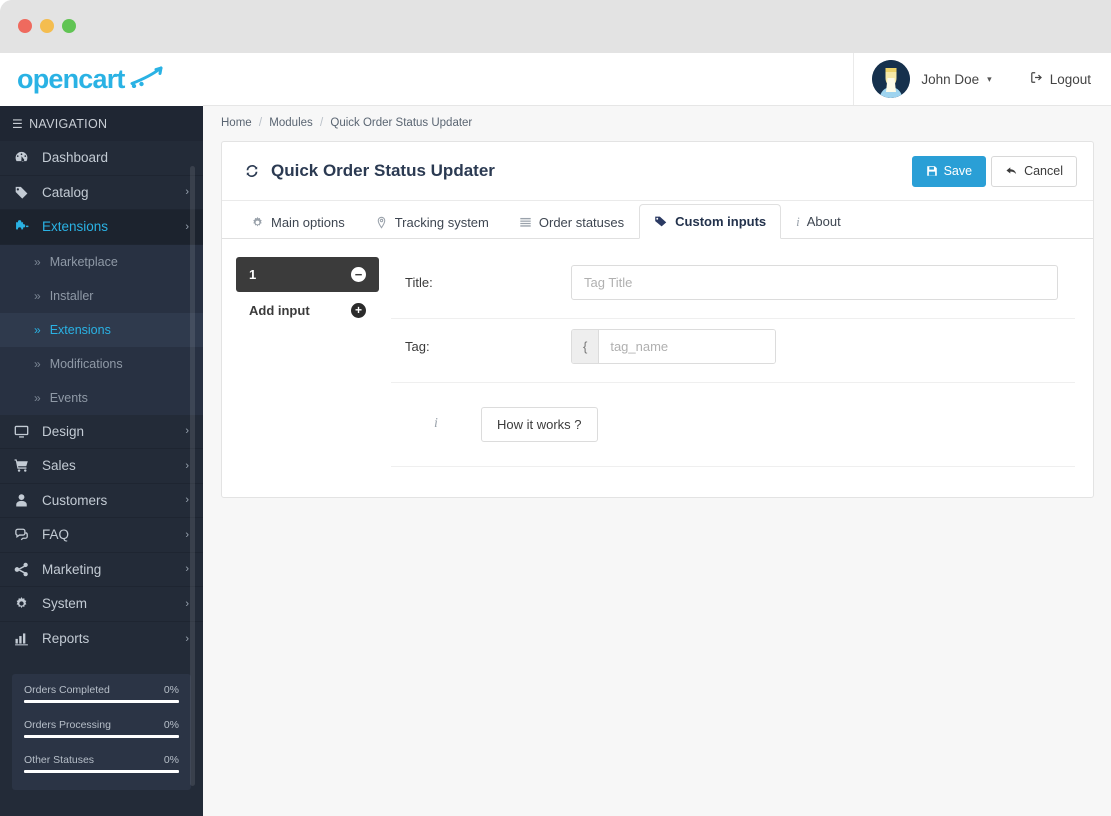 The height and width of the screenshot is (816, 1111). I want to click on tab-tracking-system: Tracking system, so click(432, 222).